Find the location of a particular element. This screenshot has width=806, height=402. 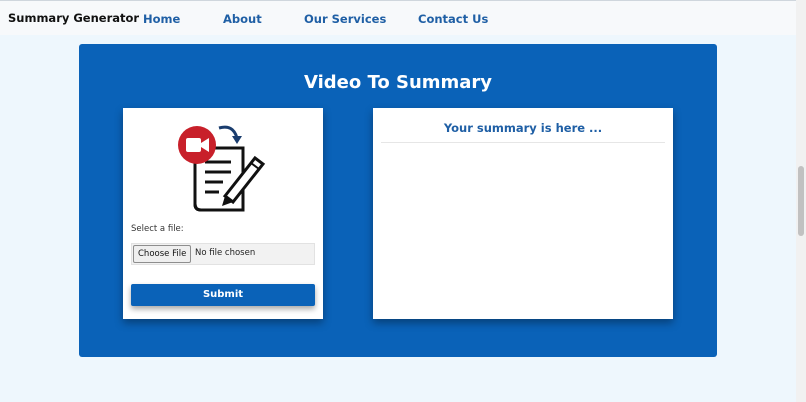

file-label: Select a file: is located at coordinates (157, 229).